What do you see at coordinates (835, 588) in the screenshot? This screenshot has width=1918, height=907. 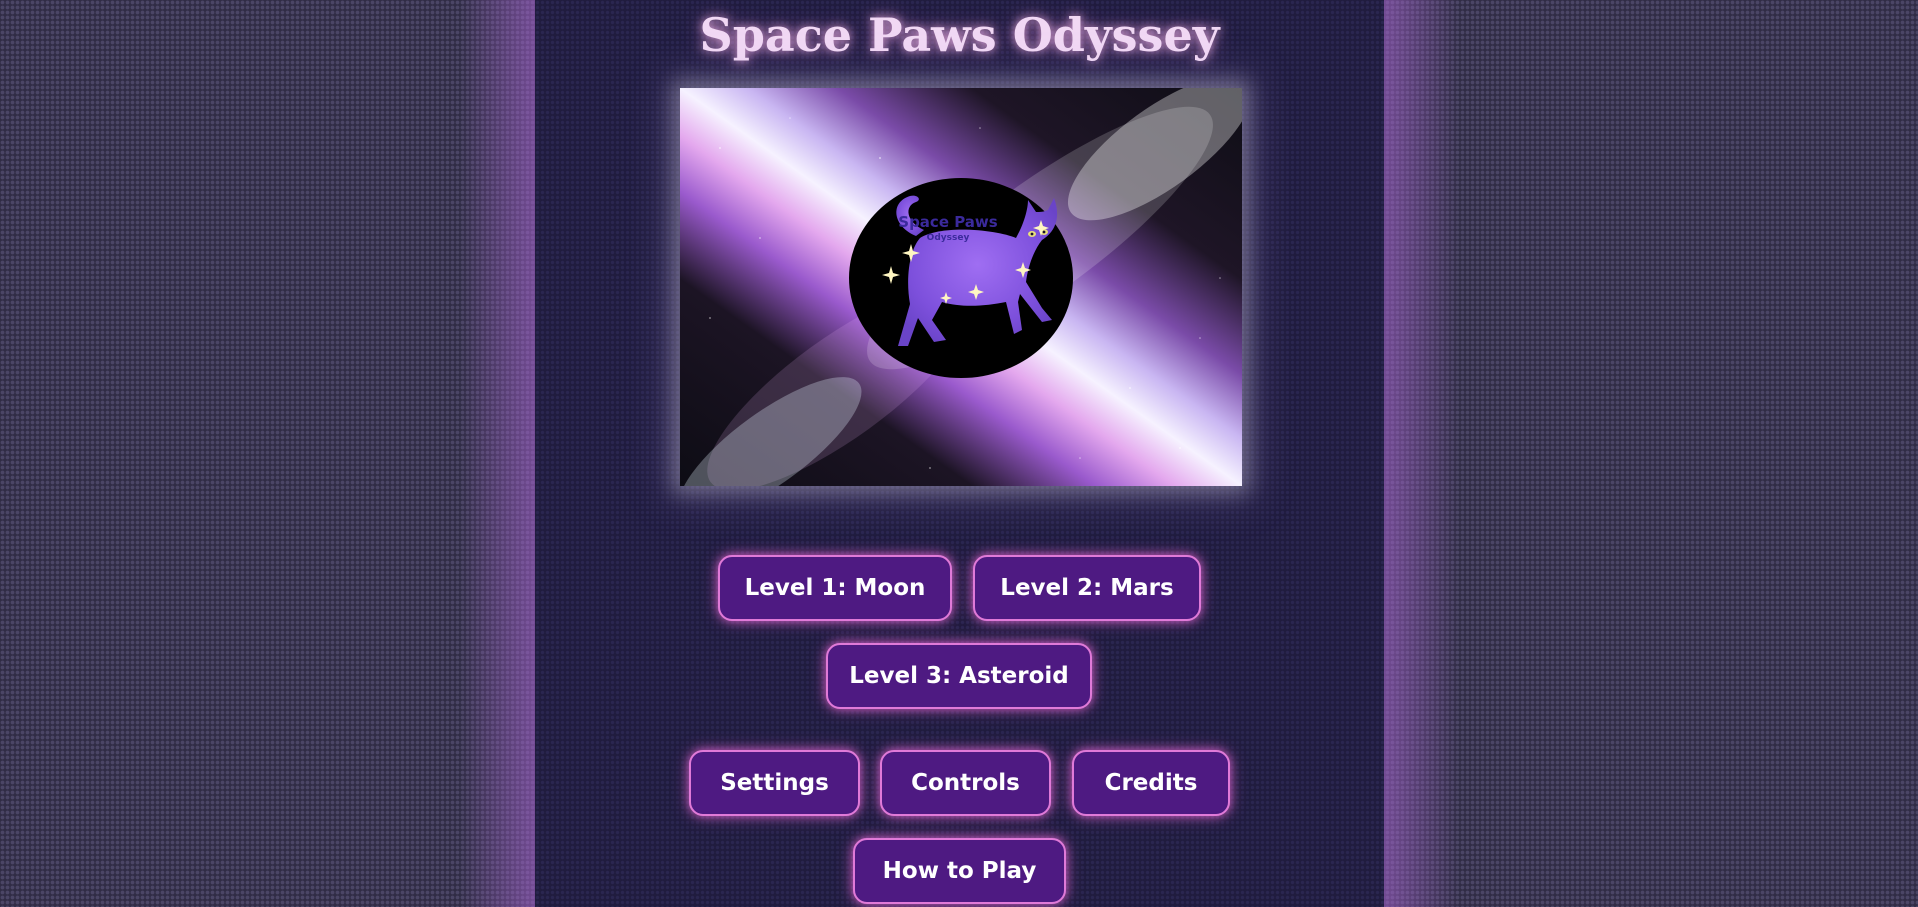 I see `level-1-moon-button: Level 1: Moon` at bounding box center [835, 588].